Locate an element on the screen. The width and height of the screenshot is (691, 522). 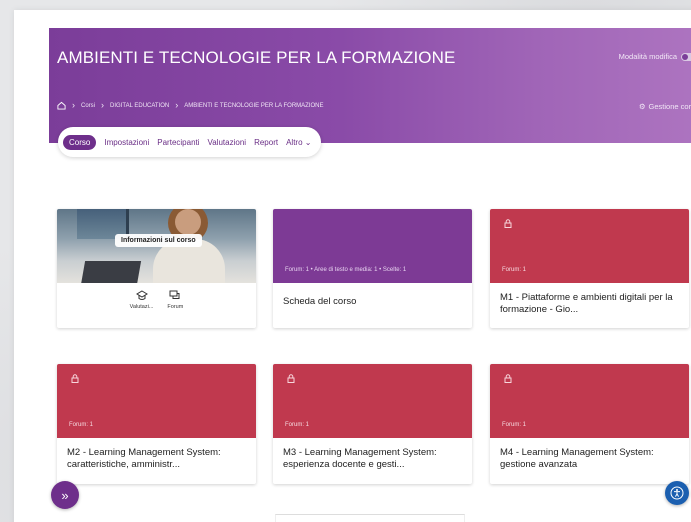
shortcut-forum: Forum is located at coordinates (175, 300).